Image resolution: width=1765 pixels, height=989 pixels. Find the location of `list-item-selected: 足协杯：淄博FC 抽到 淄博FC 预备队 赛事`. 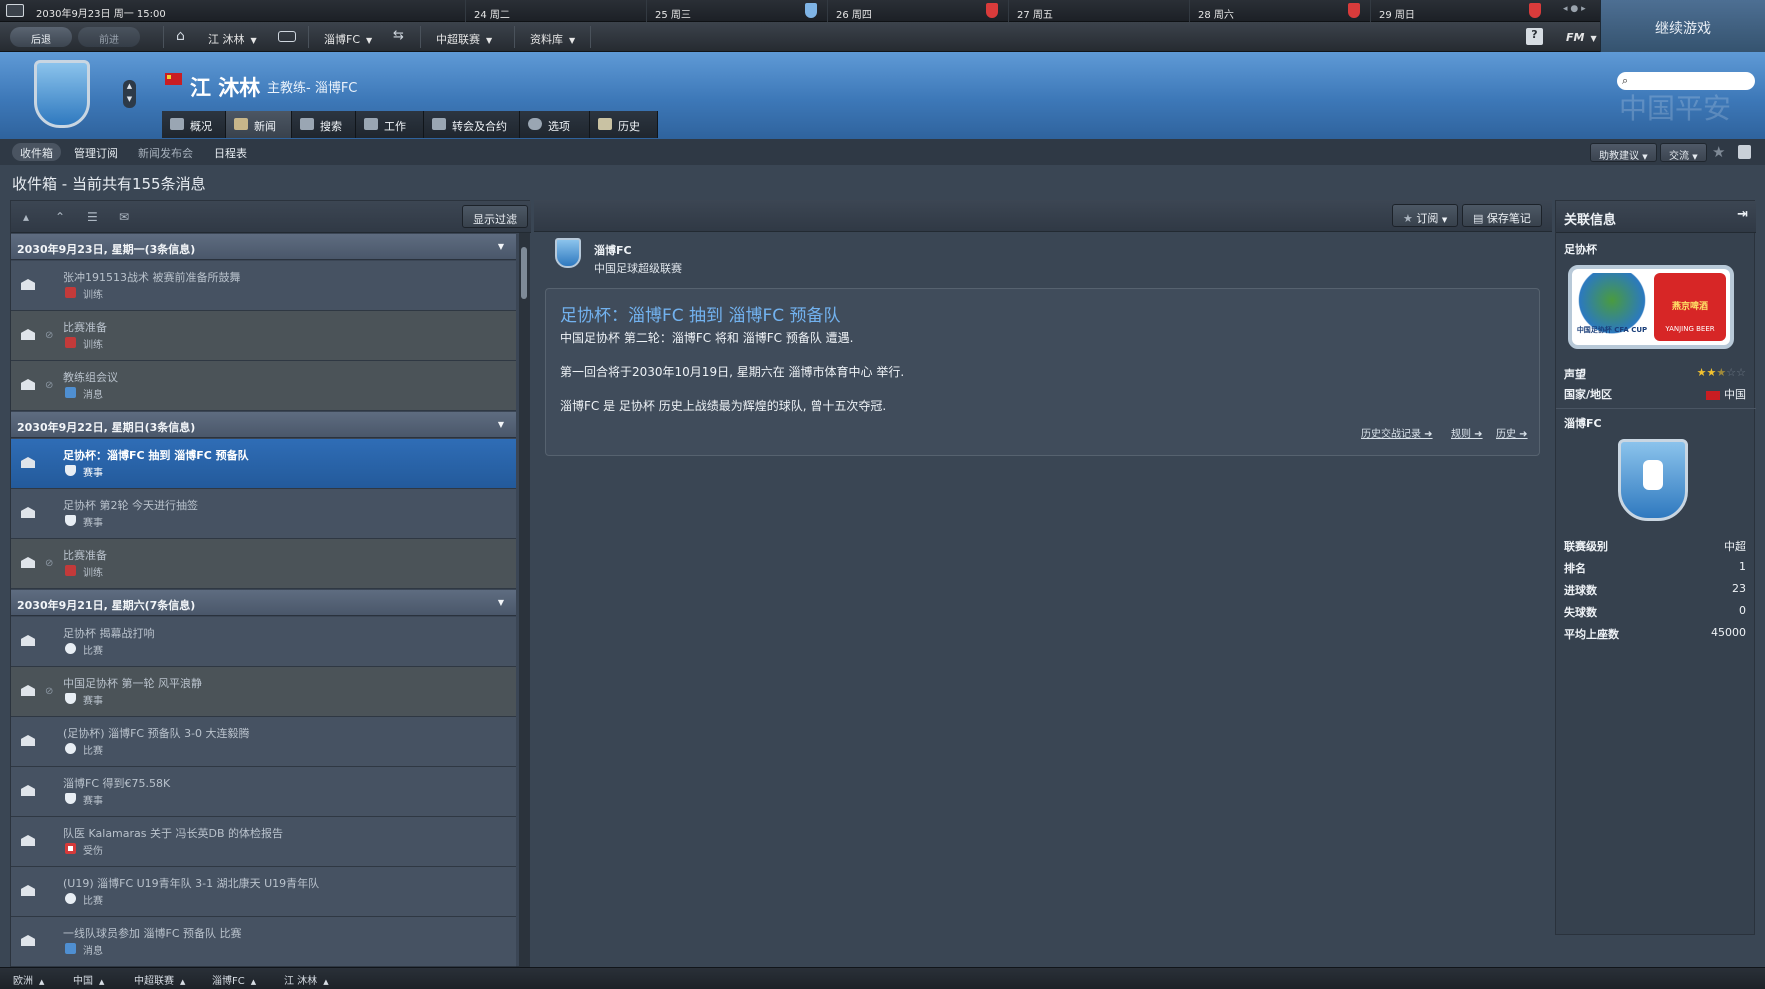

list-item-selected: 足协杯：淄博FC 抽到 淄博FC 预备队 赛事 is located at coordinates (263, 464).